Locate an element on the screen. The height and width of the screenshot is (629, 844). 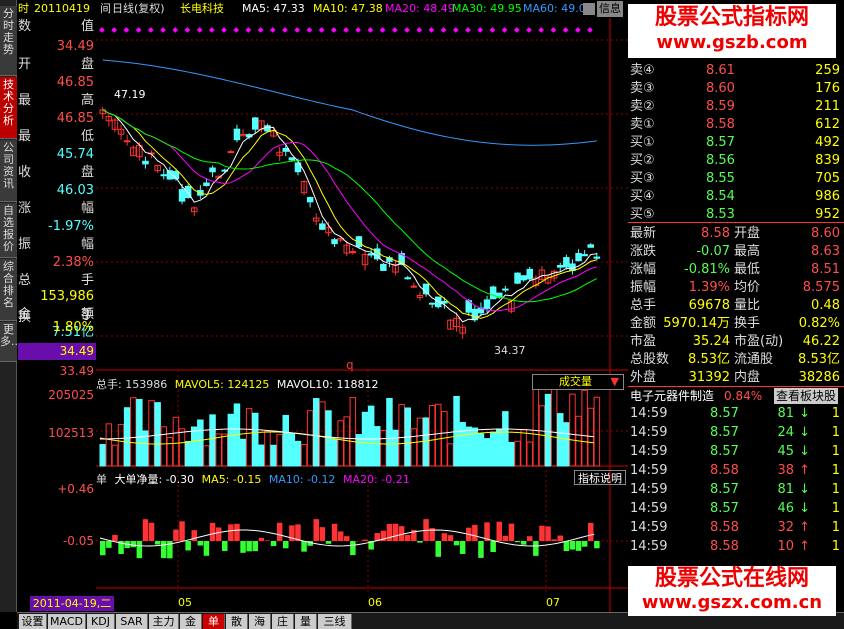
label-fu2: 幅 is located at coordinates (87, 244).